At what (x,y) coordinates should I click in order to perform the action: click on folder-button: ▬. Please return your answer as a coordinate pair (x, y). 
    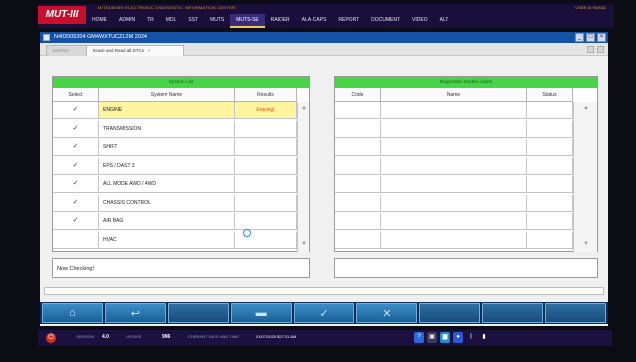
    Looking at the image, I should click on (261, 313).